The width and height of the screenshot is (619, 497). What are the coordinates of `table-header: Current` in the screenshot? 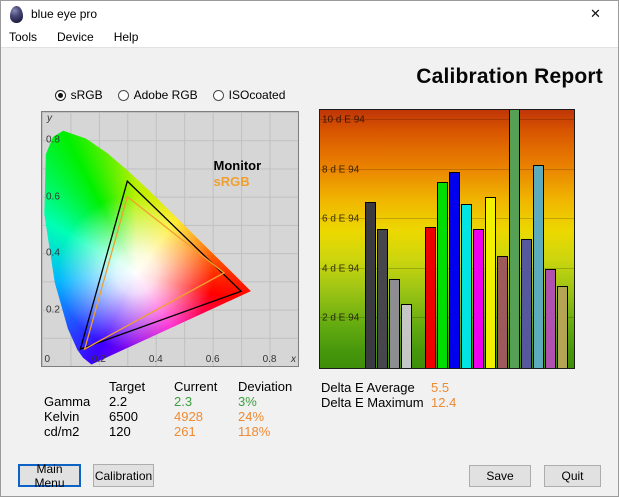 It's located at (196, 386).